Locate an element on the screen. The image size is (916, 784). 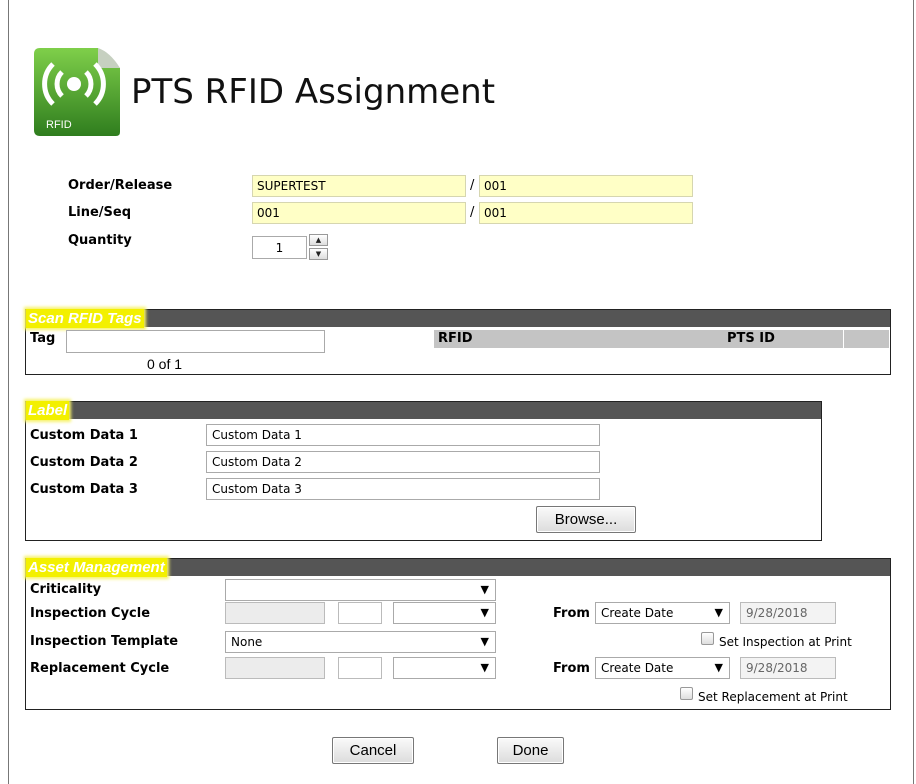
asset-section-title: Asset Management is located at coordinates (96, 567).